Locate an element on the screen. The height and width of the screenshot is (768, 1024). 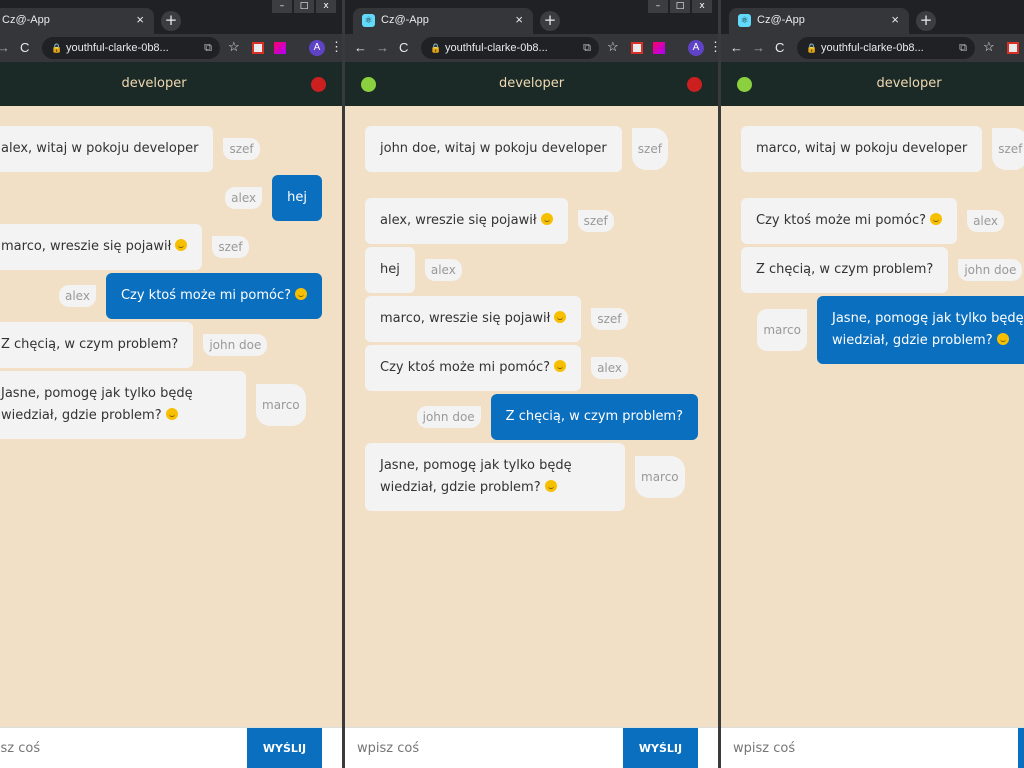
browser-toolbar: ← → C 🔒 youthful-clarke-0b8... ⧉ ☆ is located at coordinates (872, 48).